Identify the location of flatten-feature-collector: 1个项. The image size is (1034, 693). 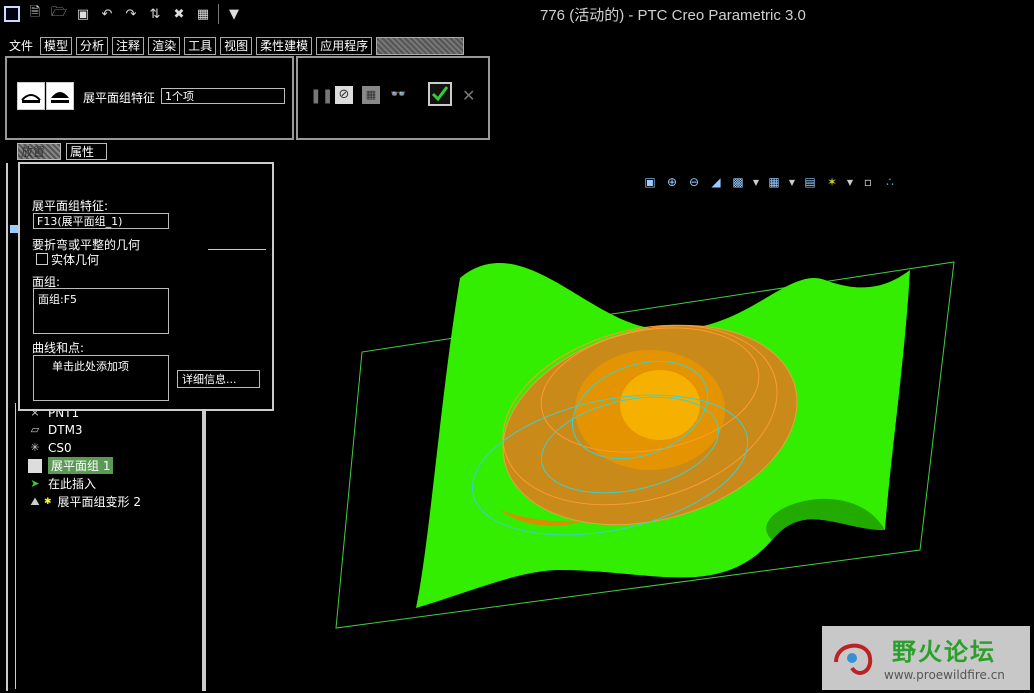
(223, 96).